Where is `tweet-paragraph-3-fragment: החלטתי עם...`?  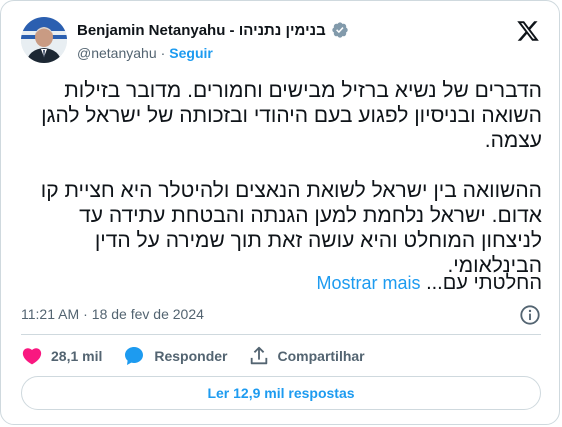 tweet-paragraph-3-fragment: החלטתי עם... is located at coordinates (484, 283).